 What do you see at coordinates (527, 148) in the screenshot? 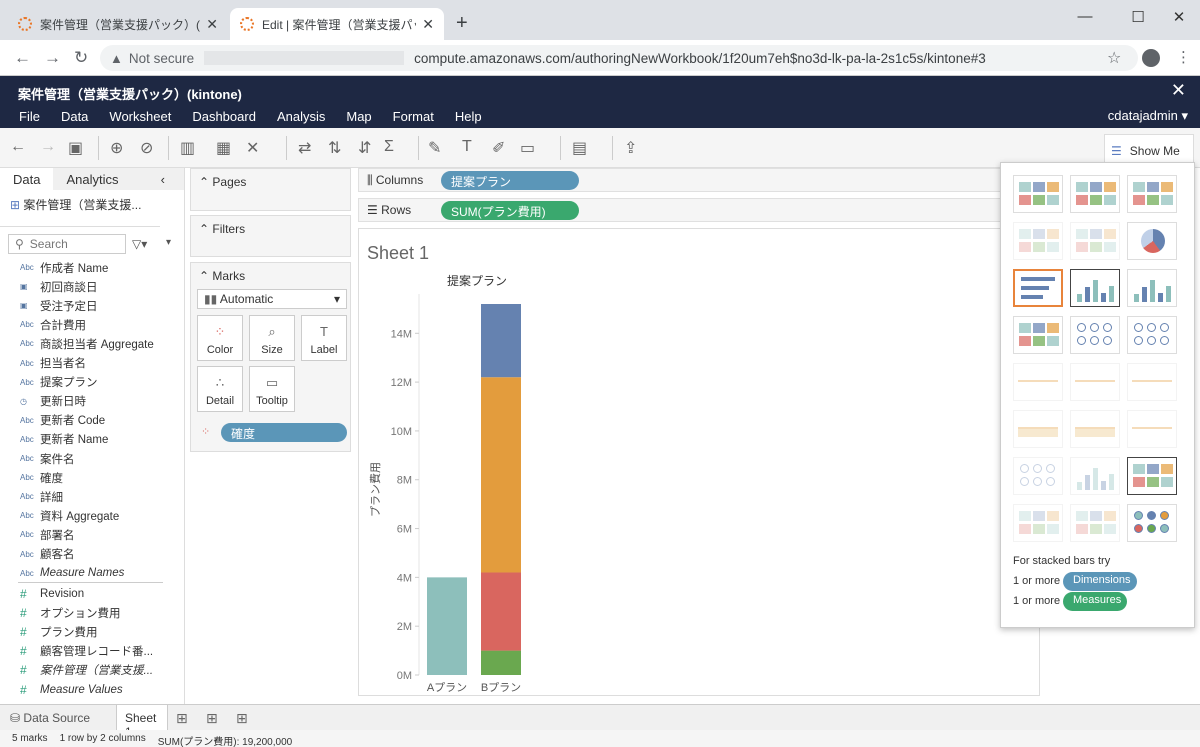
I see `fit-icon: ▭` at bounding box center [527, 148].